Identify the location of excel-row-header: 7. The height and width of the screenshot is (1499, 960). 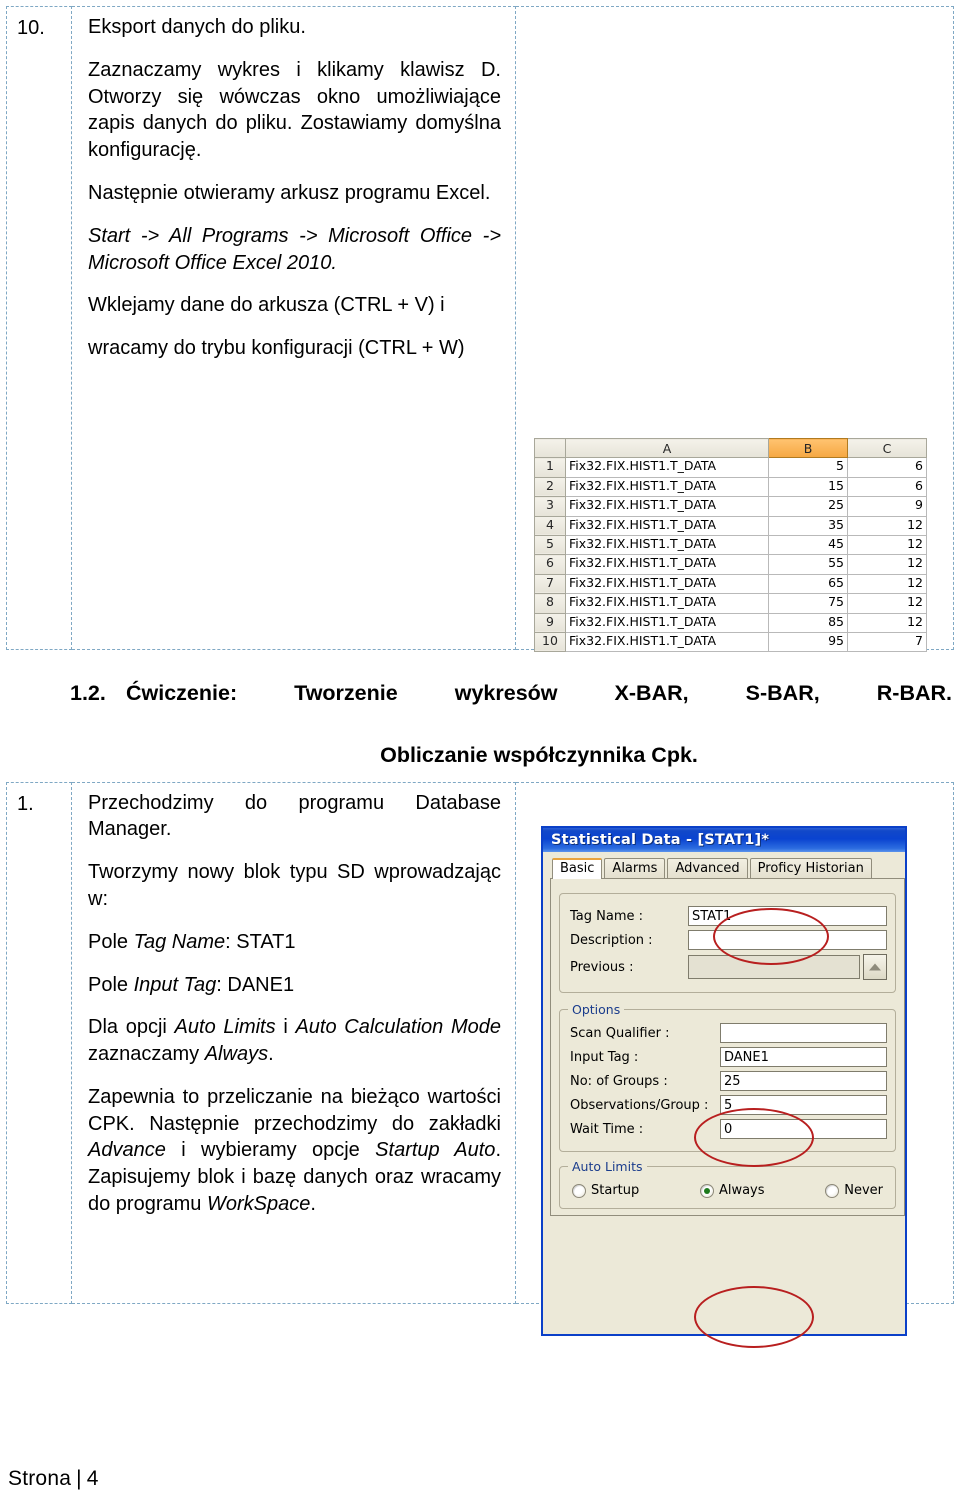
(550, 584).